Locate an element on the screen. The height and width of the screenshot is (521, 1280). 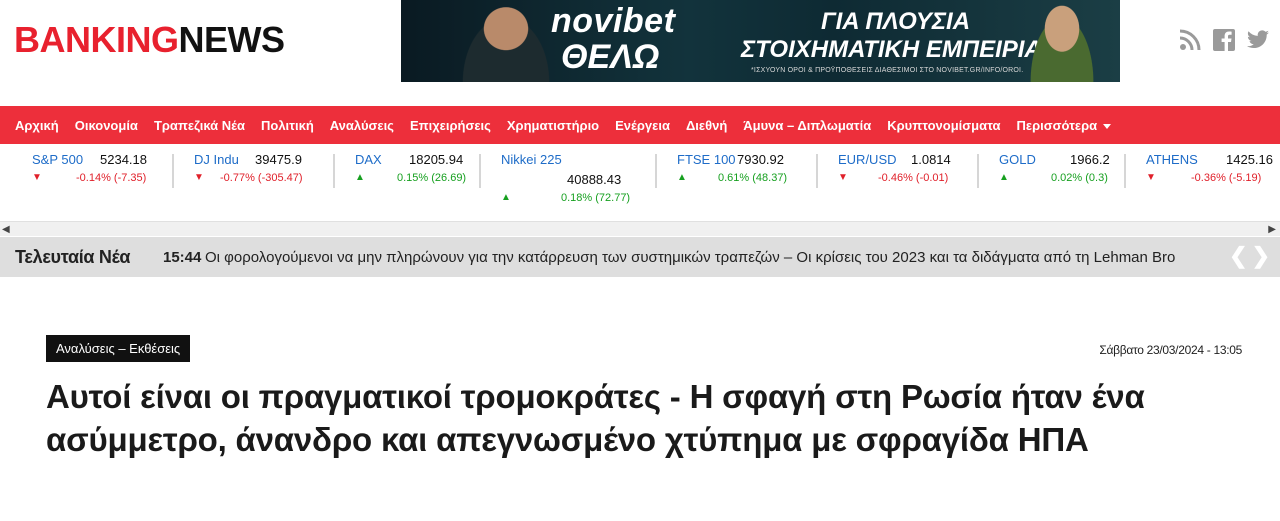
chevron-down-icon is located at coordinates (1107, 126).